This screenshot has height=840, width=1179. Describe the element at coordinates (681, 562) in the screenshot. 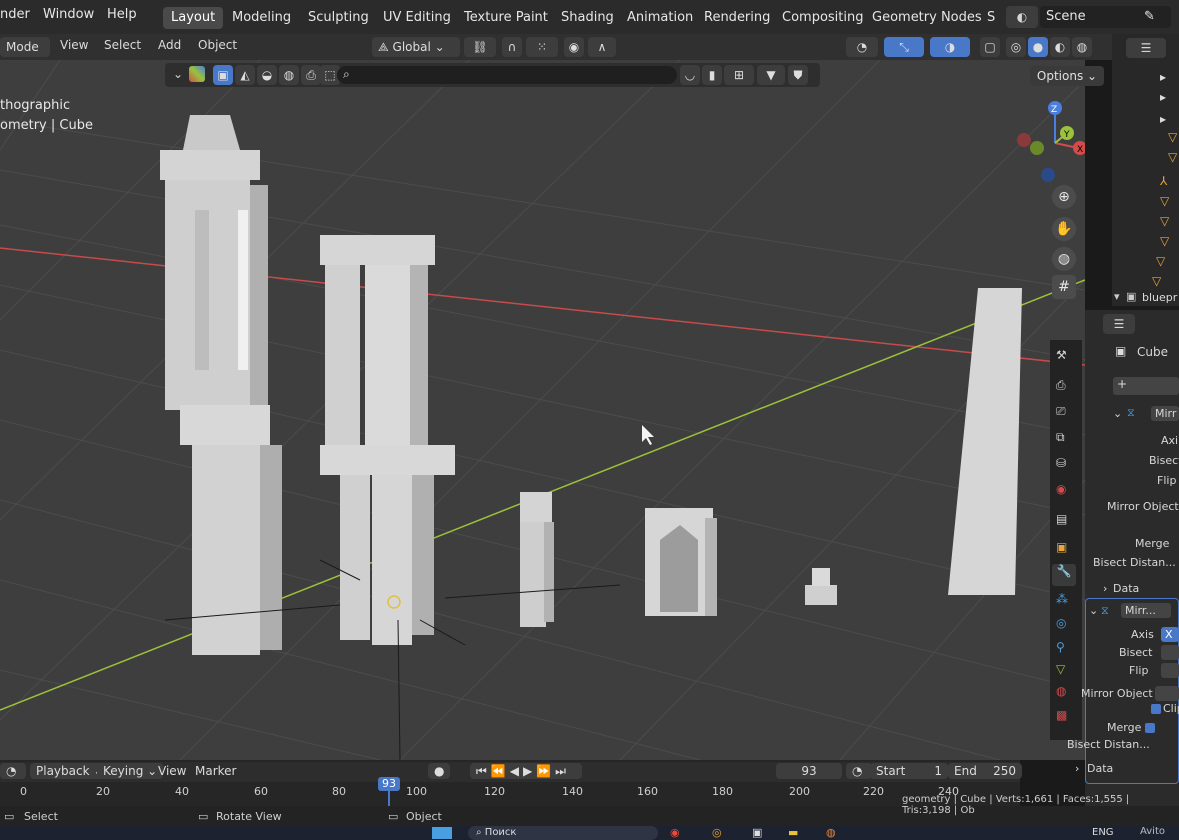

I see `arch-doorway` at that location.